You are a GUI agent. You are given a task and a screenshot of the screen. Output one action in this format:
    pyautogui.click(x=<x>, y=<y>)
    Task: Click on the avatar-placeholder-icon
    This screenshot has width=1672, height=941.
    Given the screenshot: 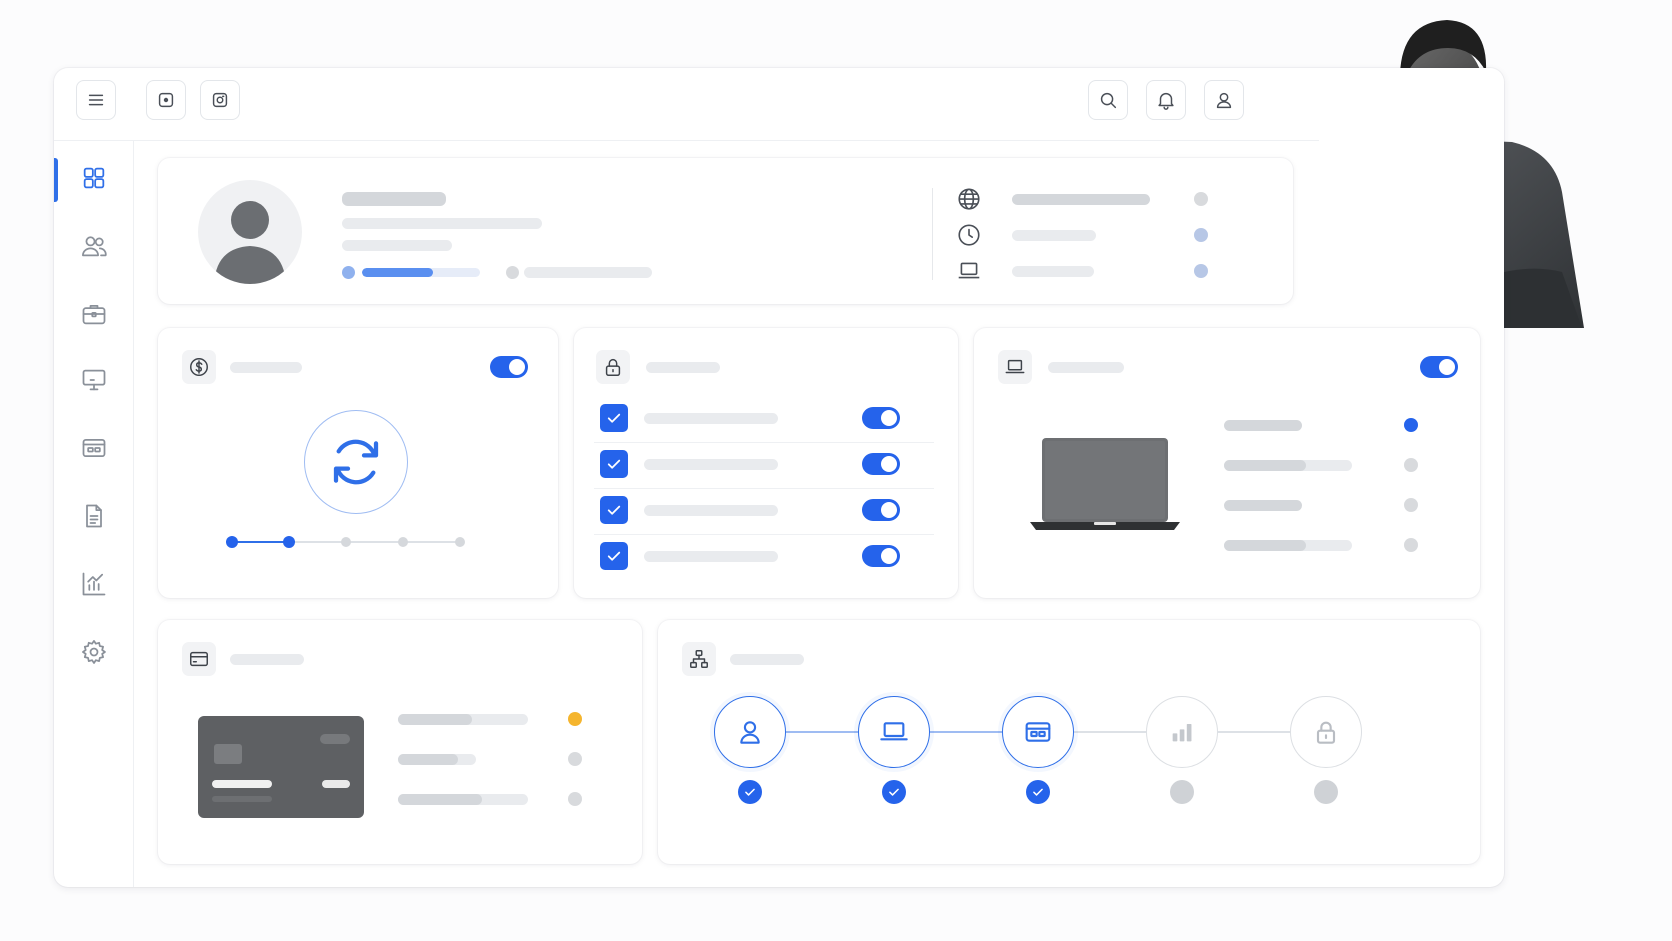 What is the action you would take?
    pyautogui.click(x=250, y=242)
    